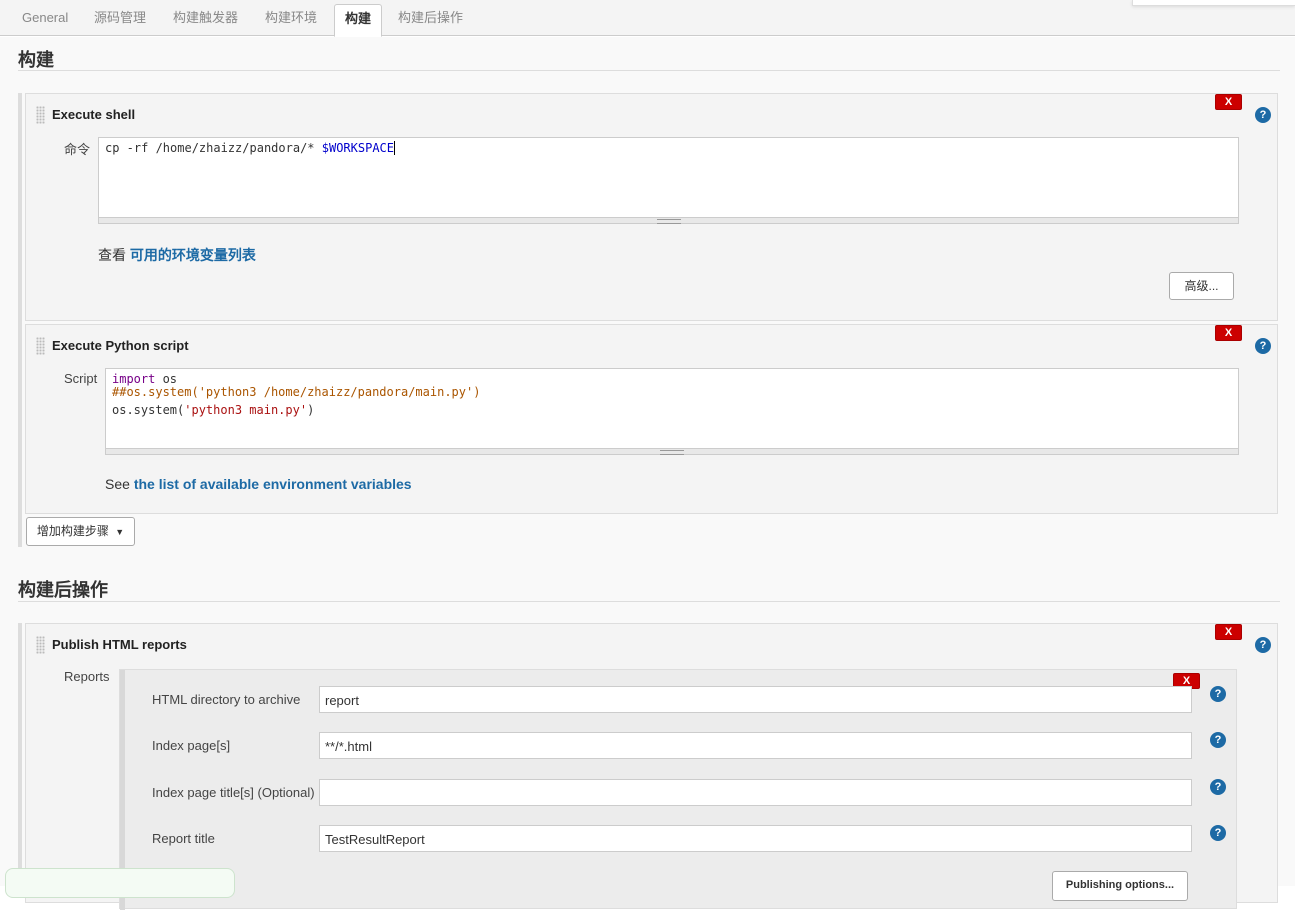 The image size is (1295, 910). Describe the element at coordinates (36, 60) in the screenshot. I see `build-section-title: 构建` at that location.